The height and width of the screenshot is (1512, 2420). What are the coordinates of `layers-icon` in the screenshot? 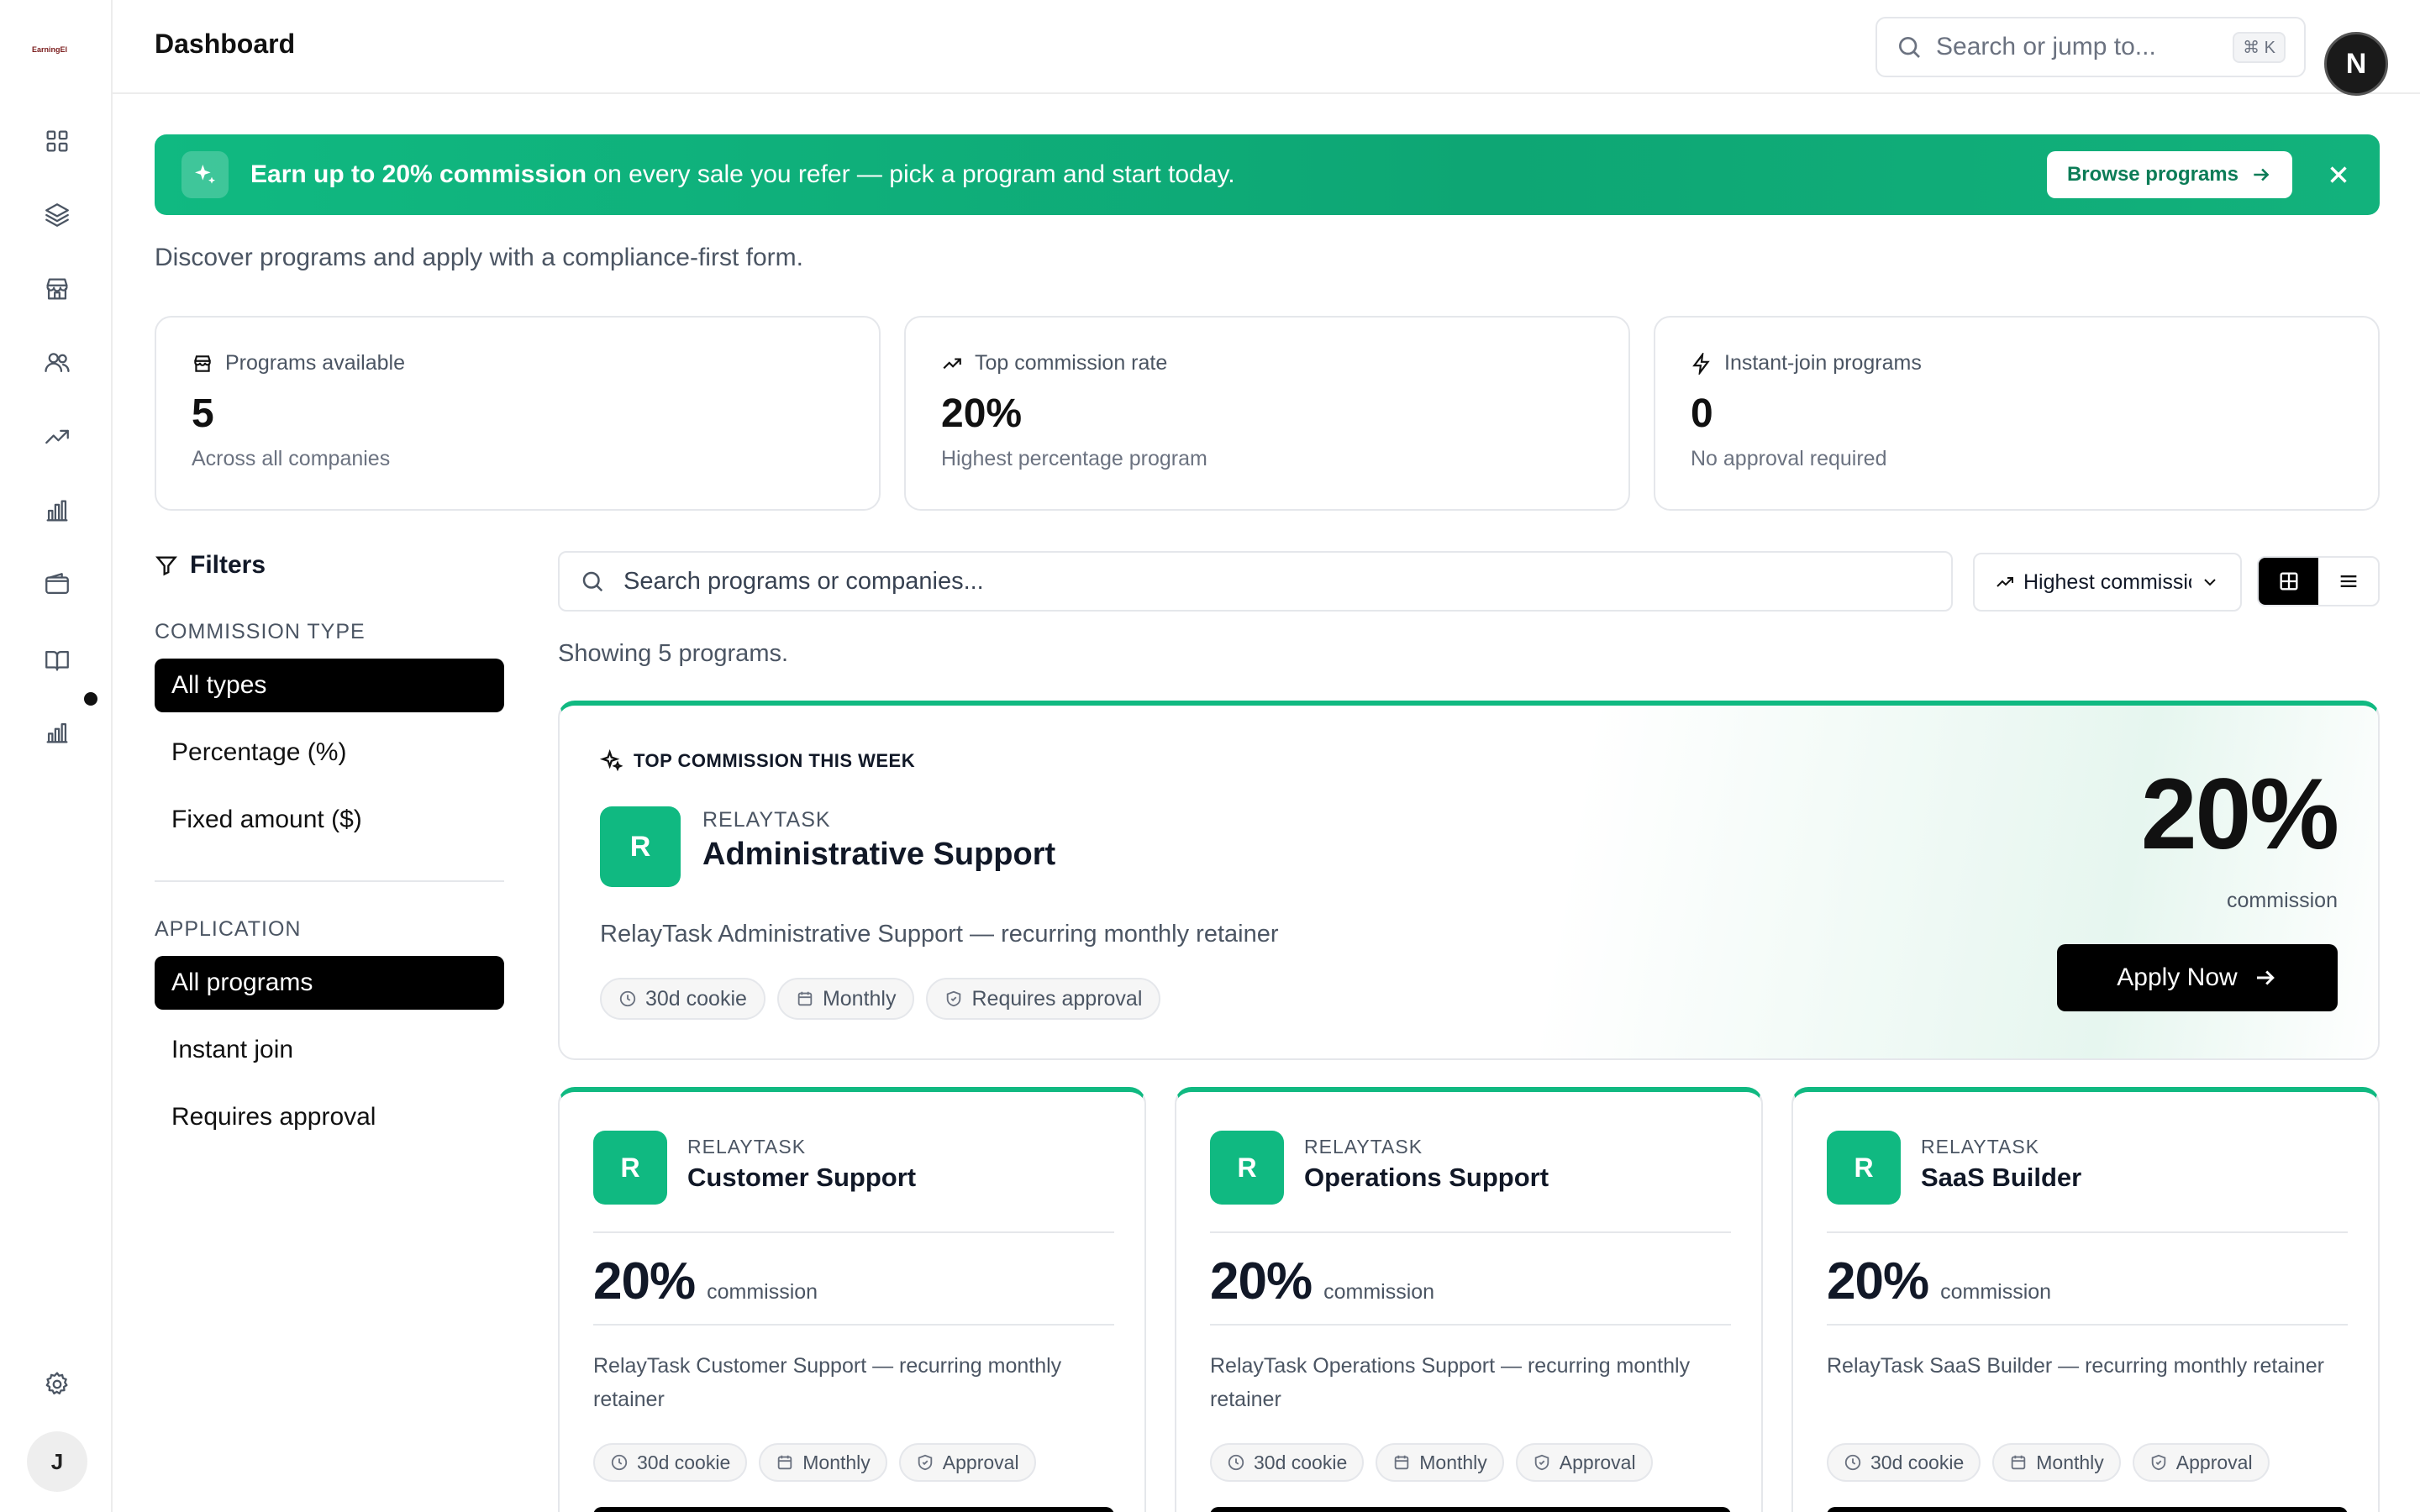 It's located at (57, 215).